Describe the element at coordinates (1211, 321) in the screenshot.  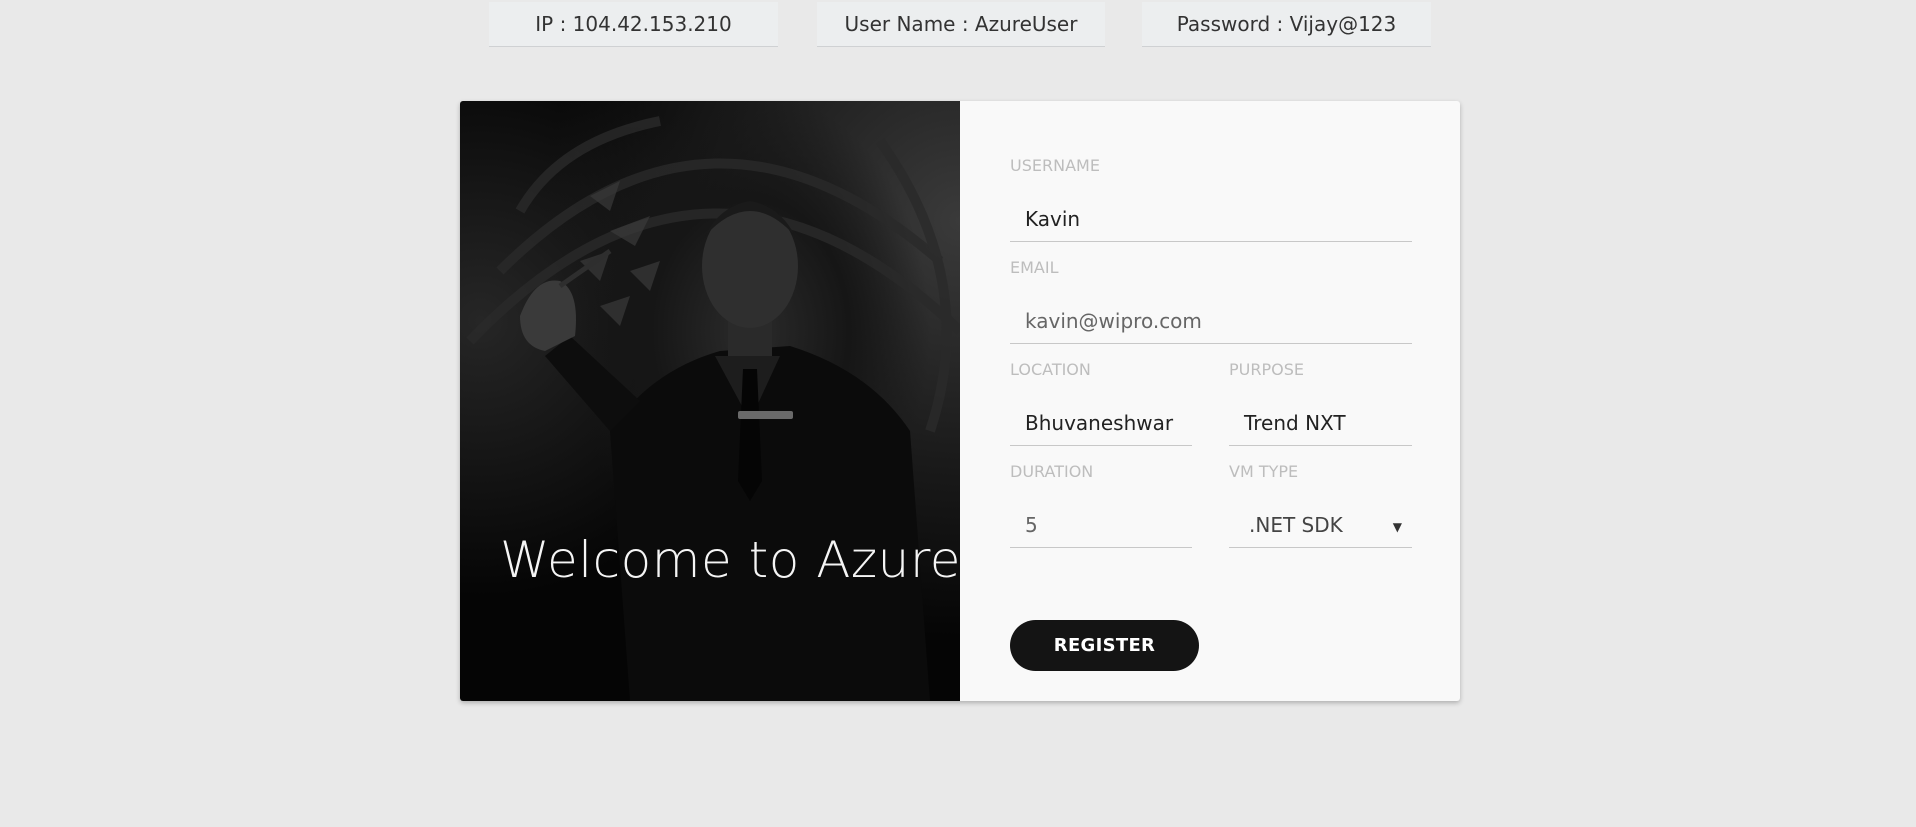
I see `email-input: kavin@wipro.com` at that location.